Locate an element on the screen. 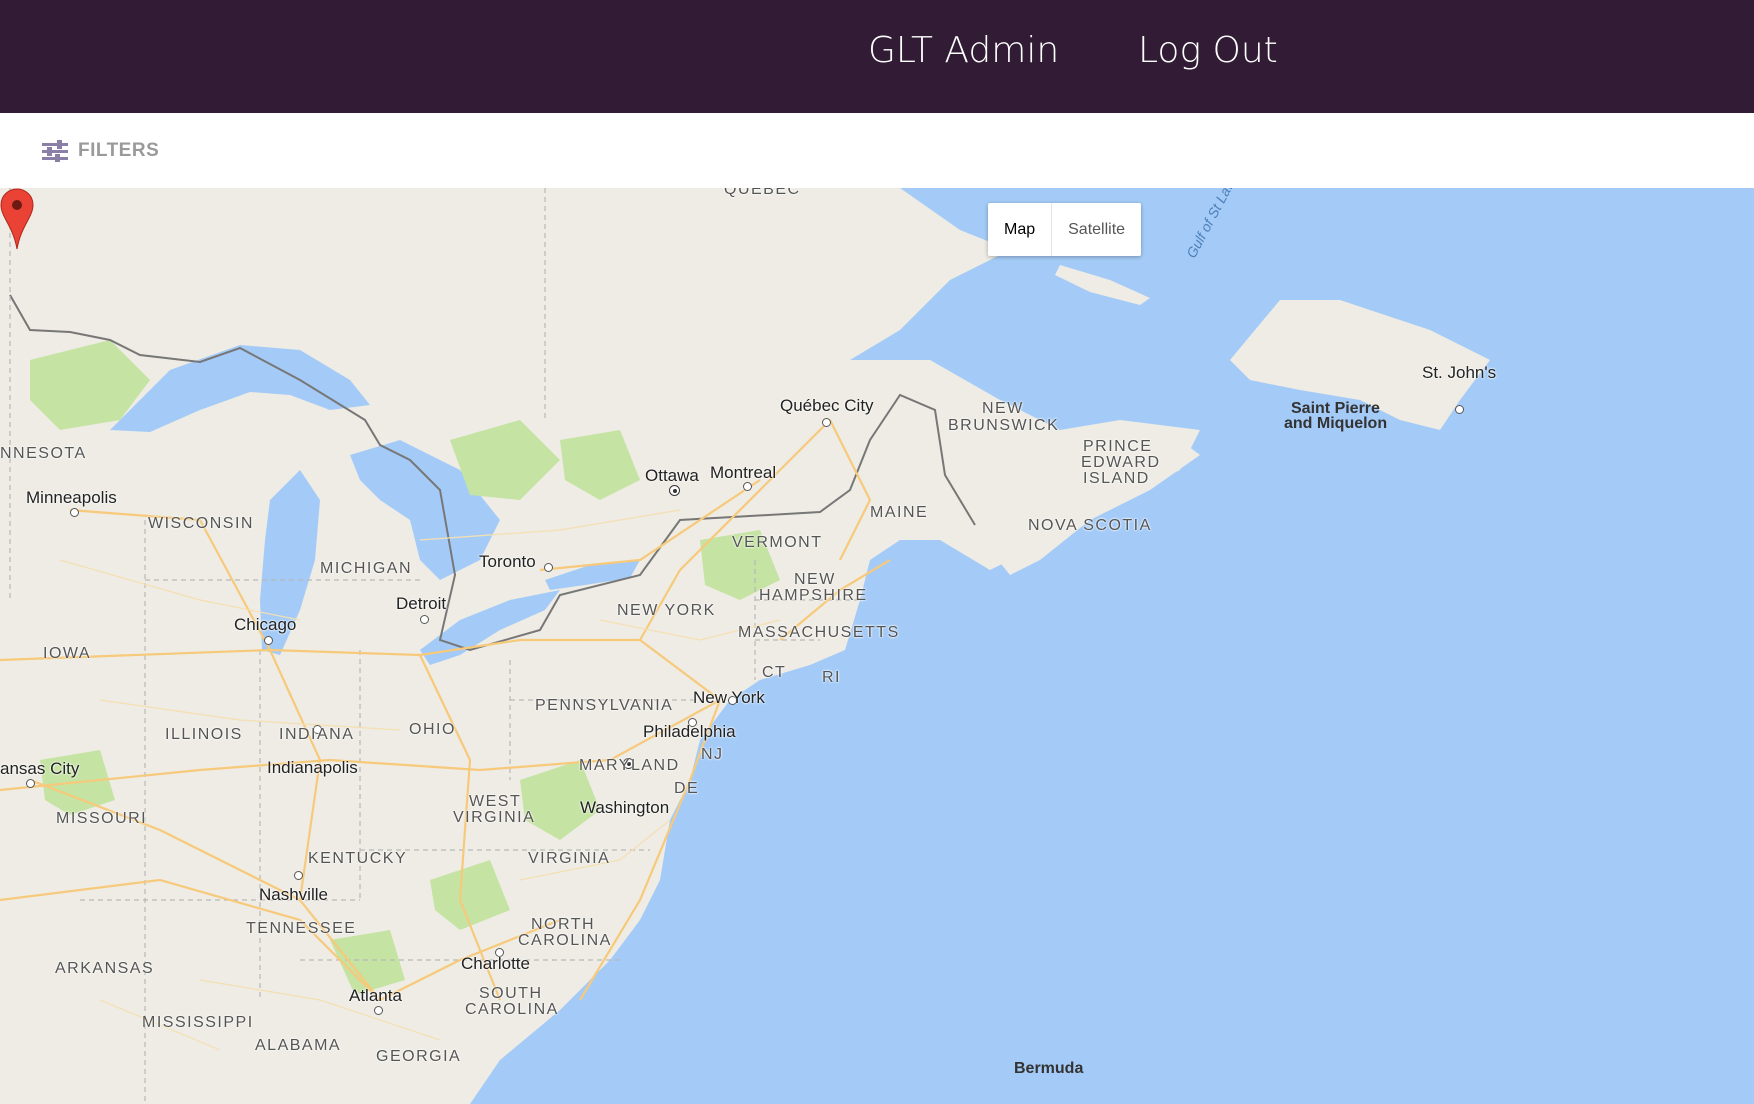 This screenshot has height=1104, width=1754. nashville-dot is located at coordinates (298, 875).